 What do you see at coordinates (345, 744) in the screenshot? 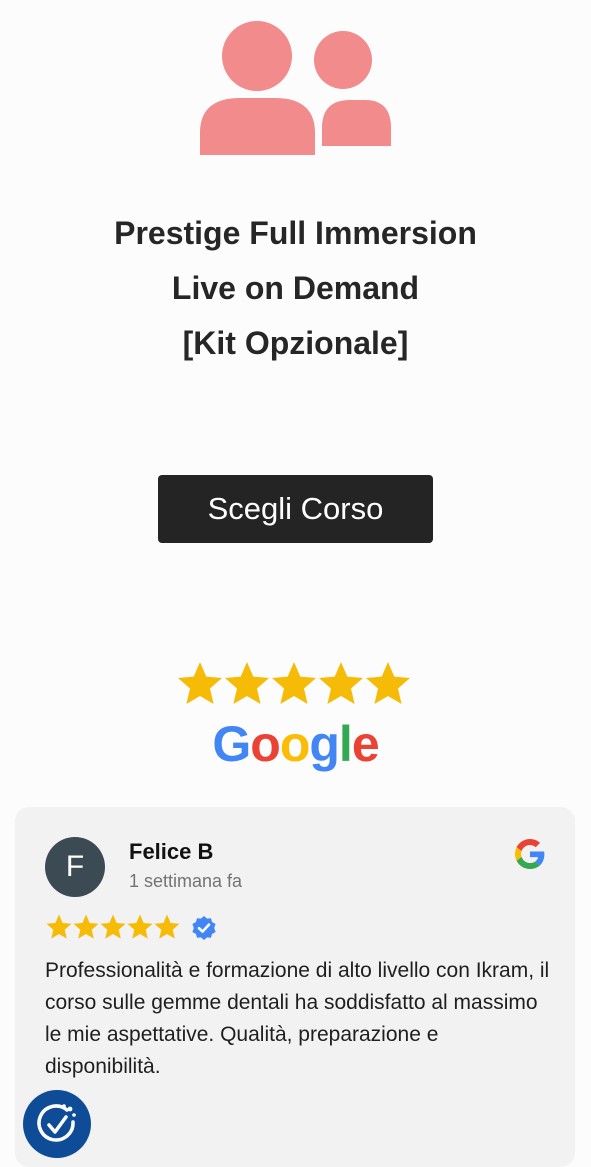
I see `google-letter: l` at bounding box center [345, 744].